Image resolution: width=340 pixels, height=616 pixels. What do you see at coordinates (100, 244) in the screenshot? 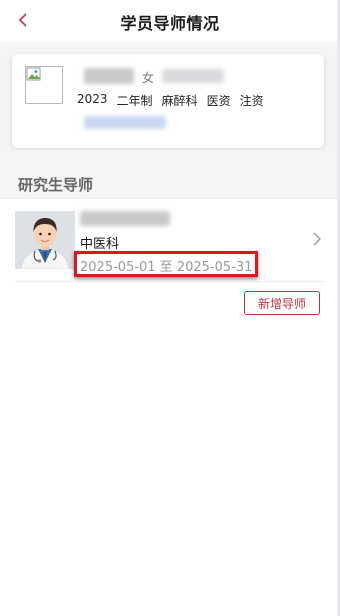
I see `tutor-department: 中医科` at bounding box center [100, 244].